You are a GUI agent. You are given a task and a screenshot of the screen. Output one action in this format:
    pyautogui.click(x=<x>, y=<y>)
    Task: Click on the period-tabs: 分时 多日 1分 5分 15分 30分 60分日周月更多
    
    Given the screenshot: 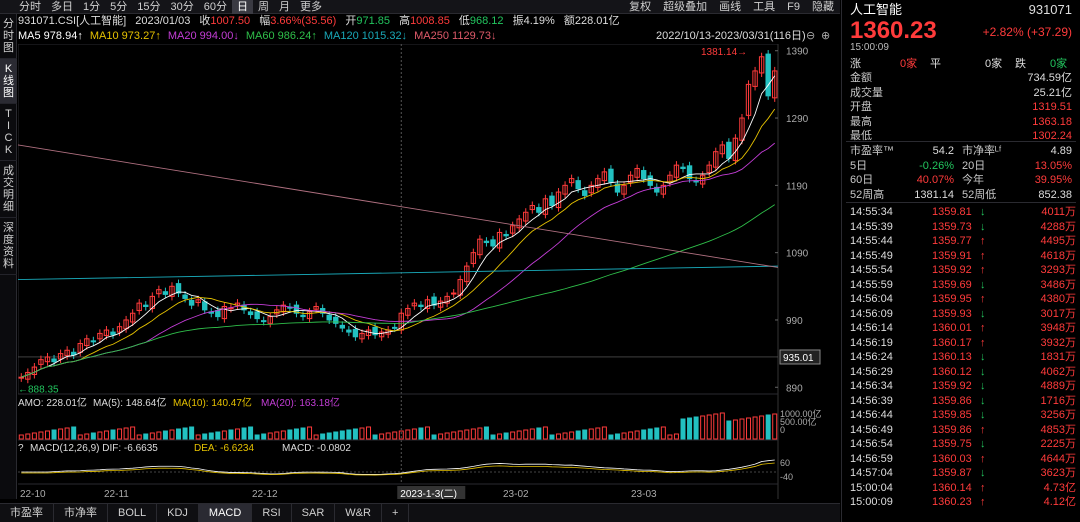 What is the action you would take?
    pyautogui.click(x=163, y=7)
    